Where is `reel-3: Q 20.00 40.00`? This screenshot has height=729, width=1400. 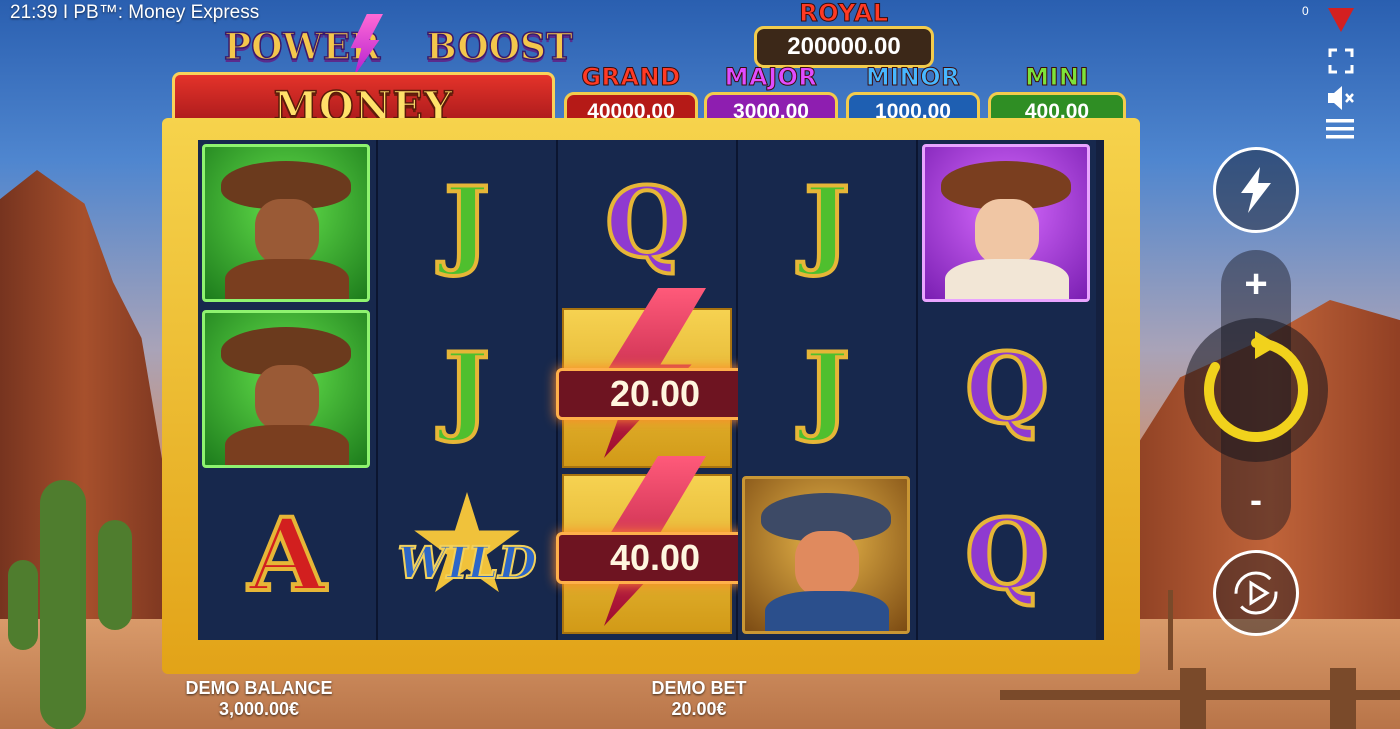
reel-3: Q 20.00 40.00 is located at coordinates (655, 390).